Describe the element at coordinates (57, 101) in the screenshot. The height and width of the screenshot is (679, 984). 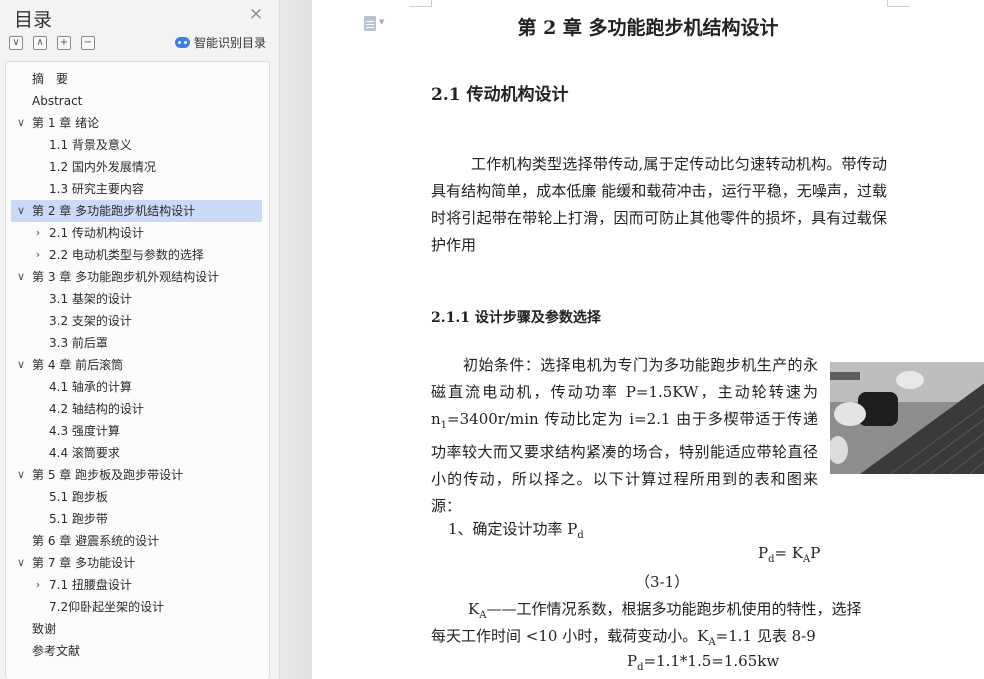
I see `toc-item-label: Abstract` at that location.